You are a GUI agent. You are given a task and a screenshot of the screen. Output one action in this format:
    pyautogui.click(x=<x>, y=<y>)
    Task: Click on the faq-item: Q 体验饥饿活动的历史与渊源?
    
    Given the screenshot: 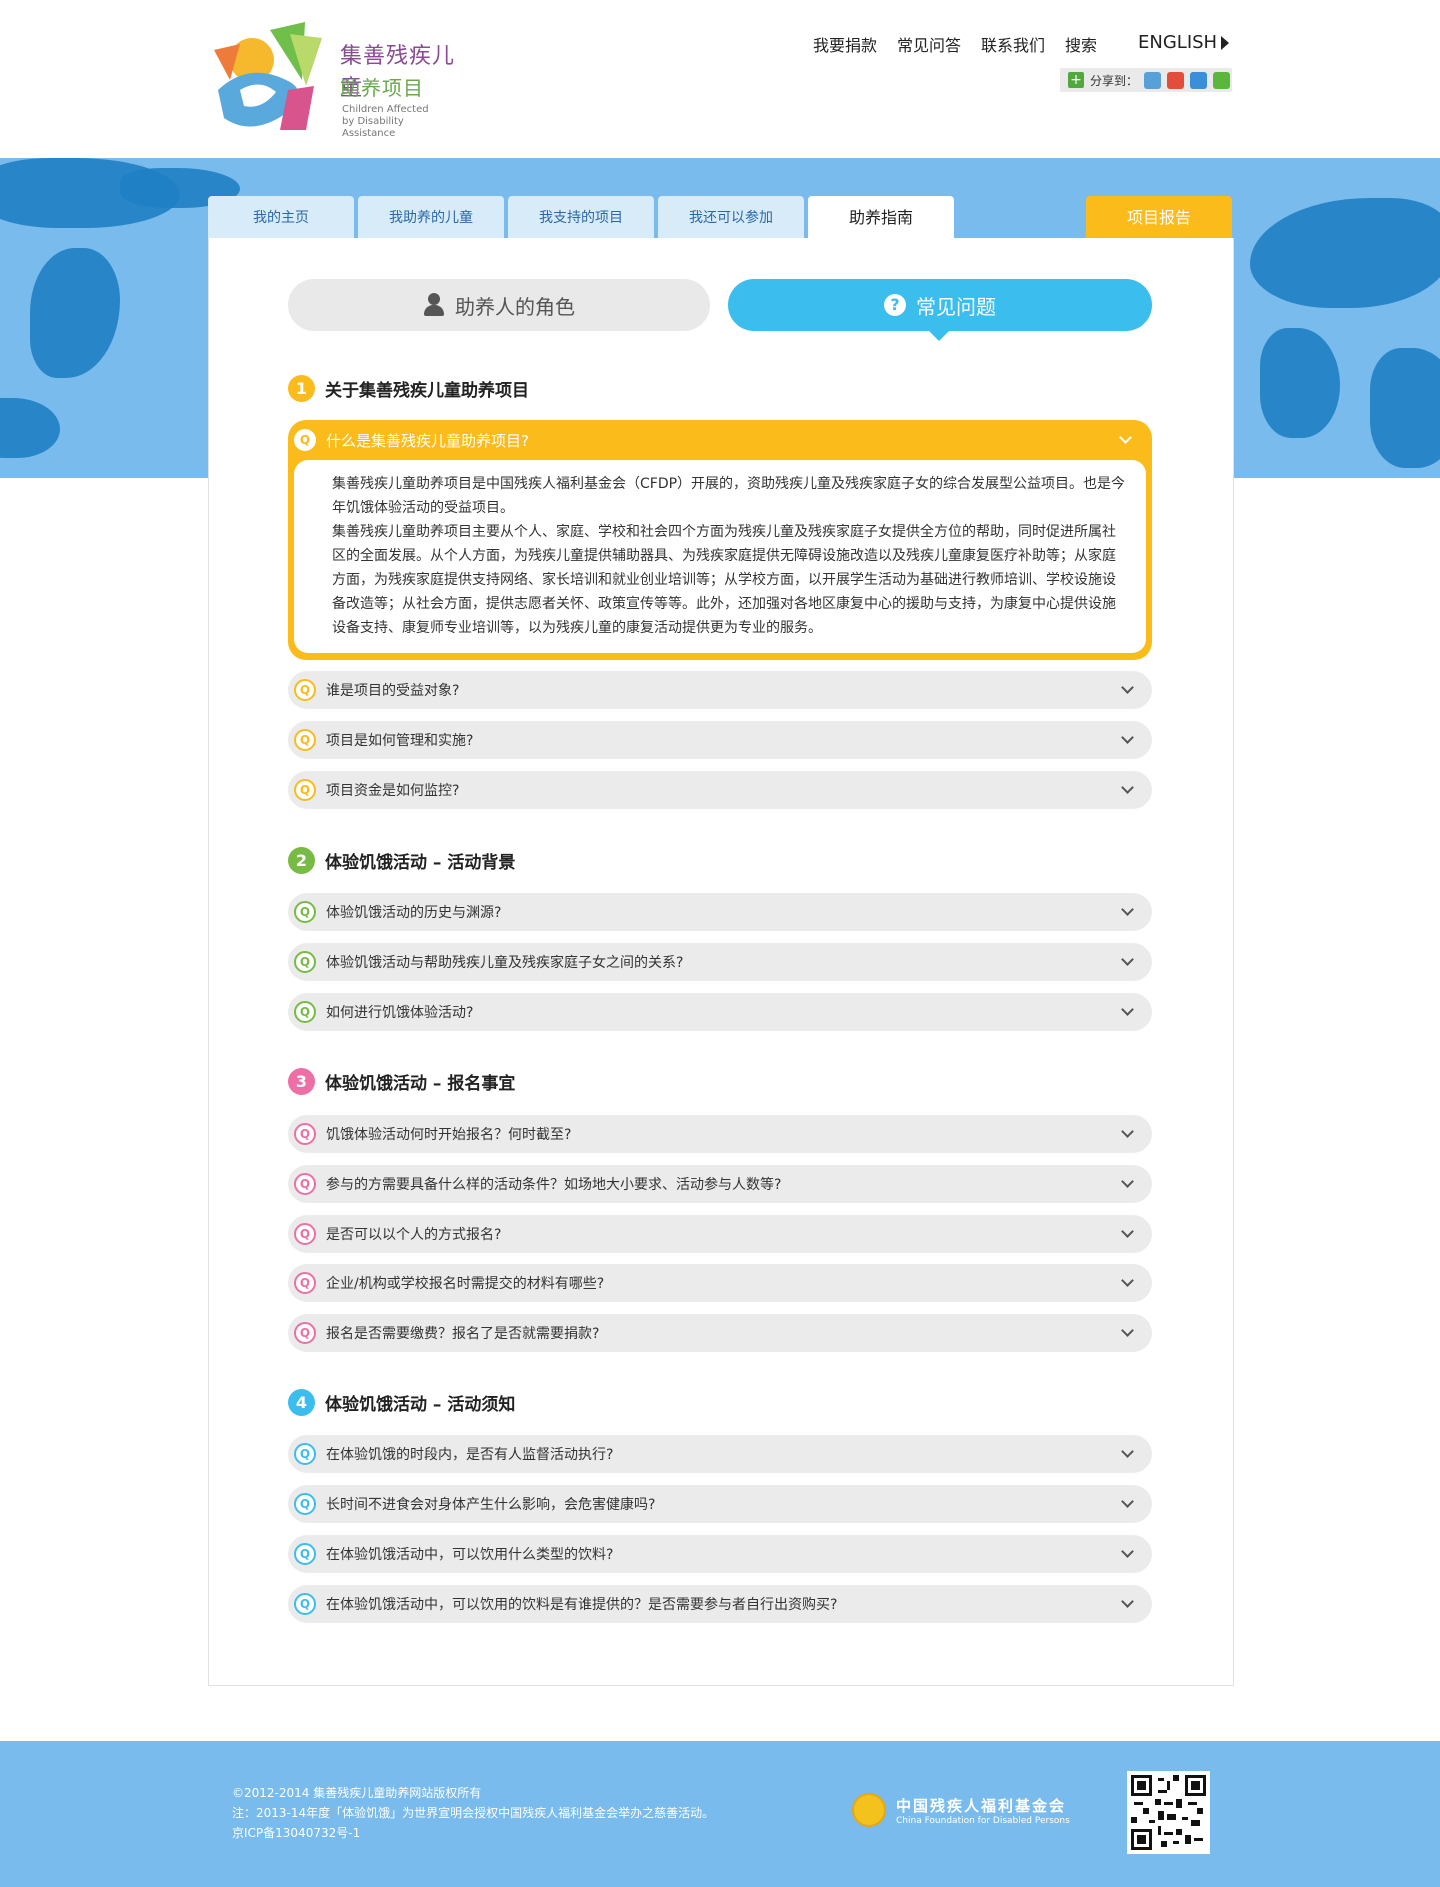 What is the action you would take?
    pyautogui.click(x=720, y=912)
    